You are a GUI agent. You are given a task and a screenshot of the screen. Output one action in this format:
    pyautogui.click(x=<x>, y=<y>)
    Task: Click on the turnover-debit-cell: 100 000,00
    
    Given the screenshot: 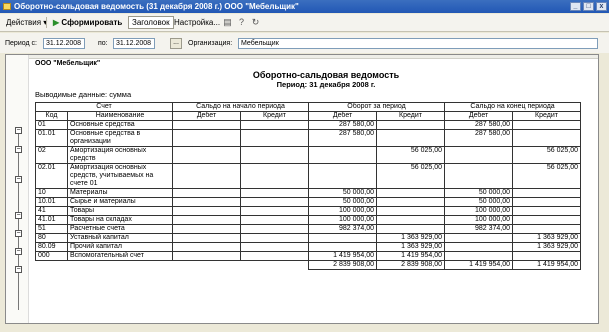 What is the action you would take?
    pyautogui.click(x=343, y=220)
    